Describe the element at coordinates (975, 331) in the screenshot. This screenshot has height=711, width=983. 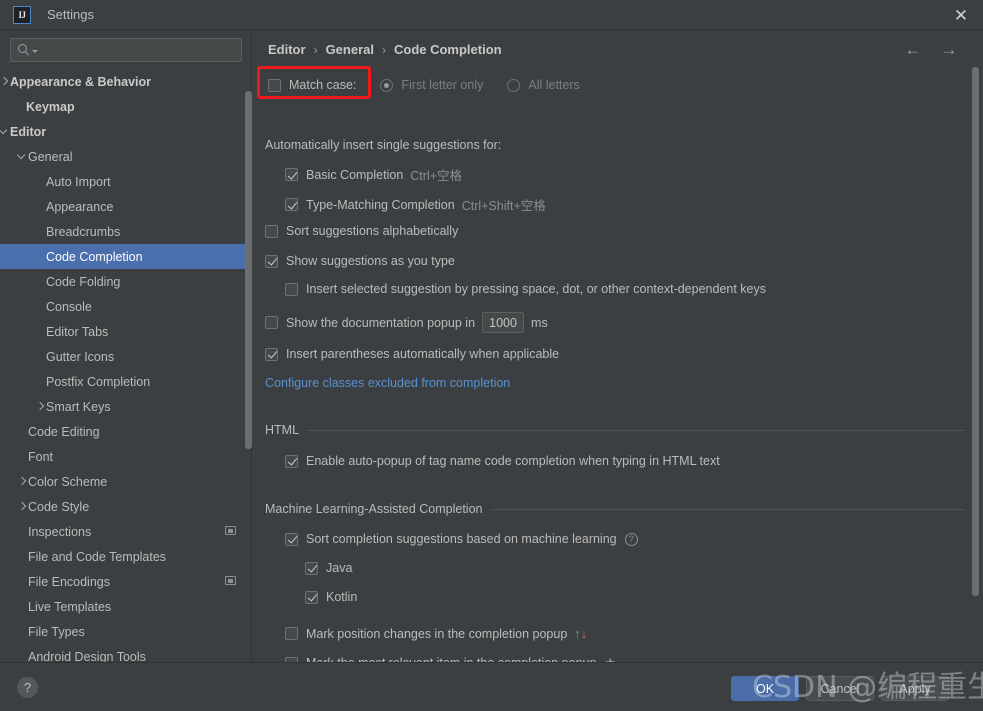
I see `main-scrollbar-thumb` at that location.